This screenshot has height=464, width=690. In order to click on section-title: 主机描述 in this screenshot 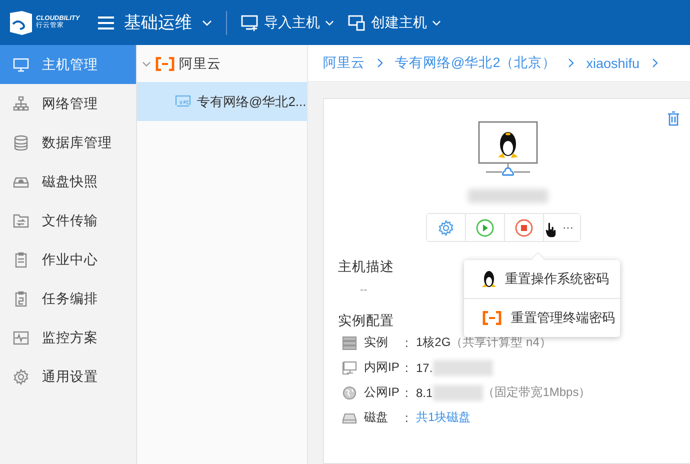, I will do `click(366, 267)`.